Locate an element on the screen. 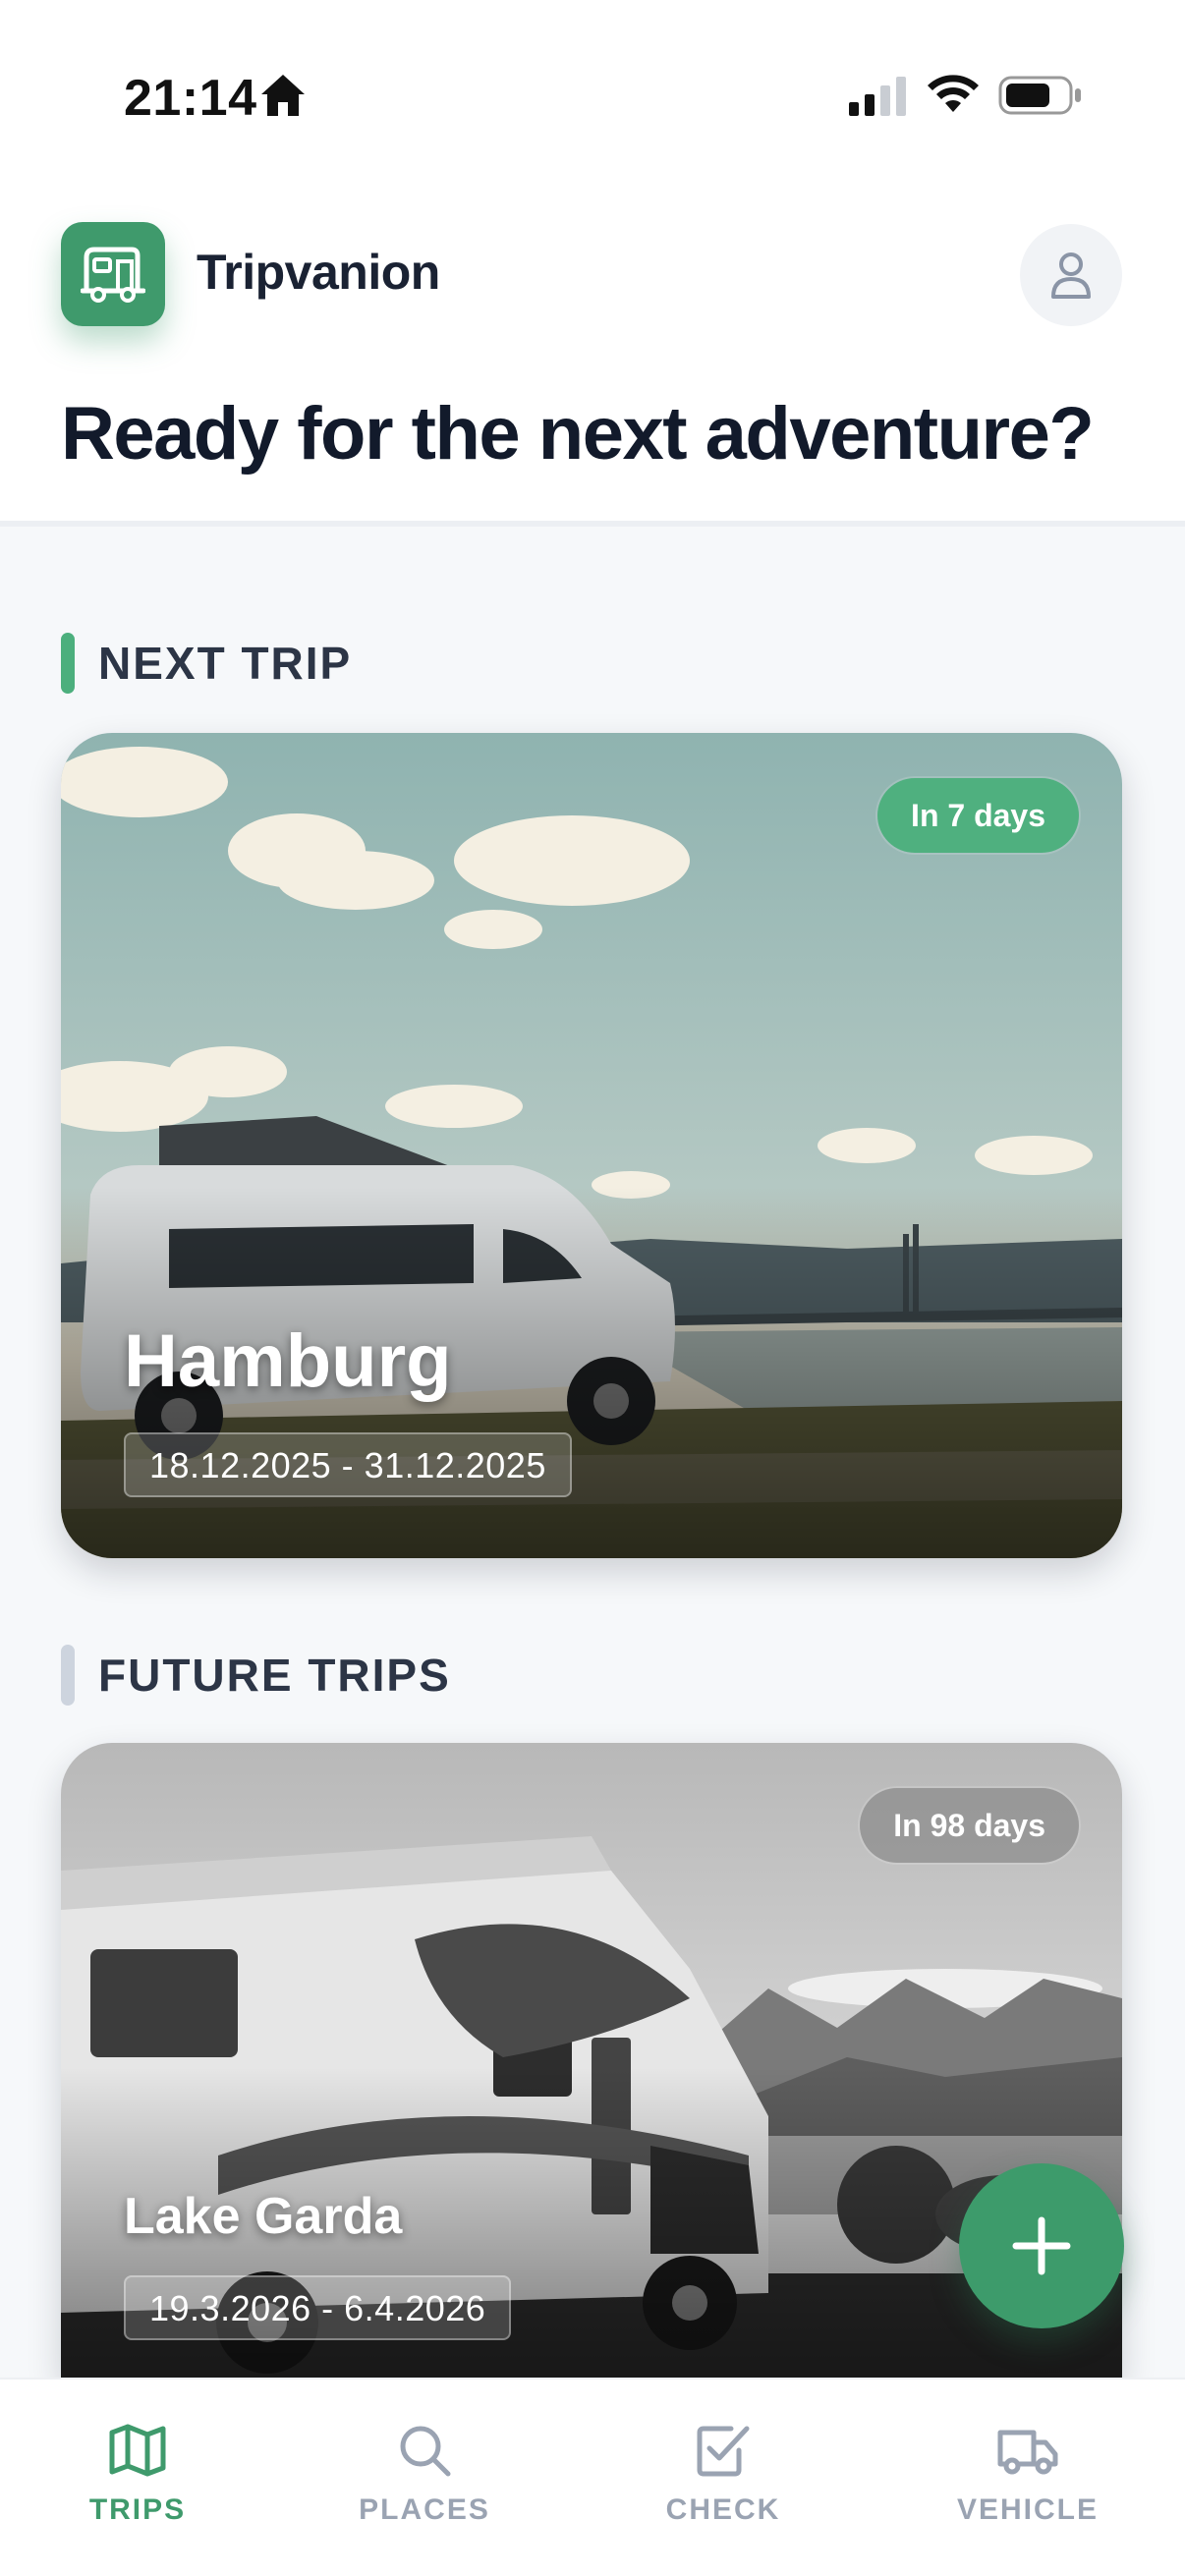  status-bar: 21:14 is located at coordinates (592, 93).